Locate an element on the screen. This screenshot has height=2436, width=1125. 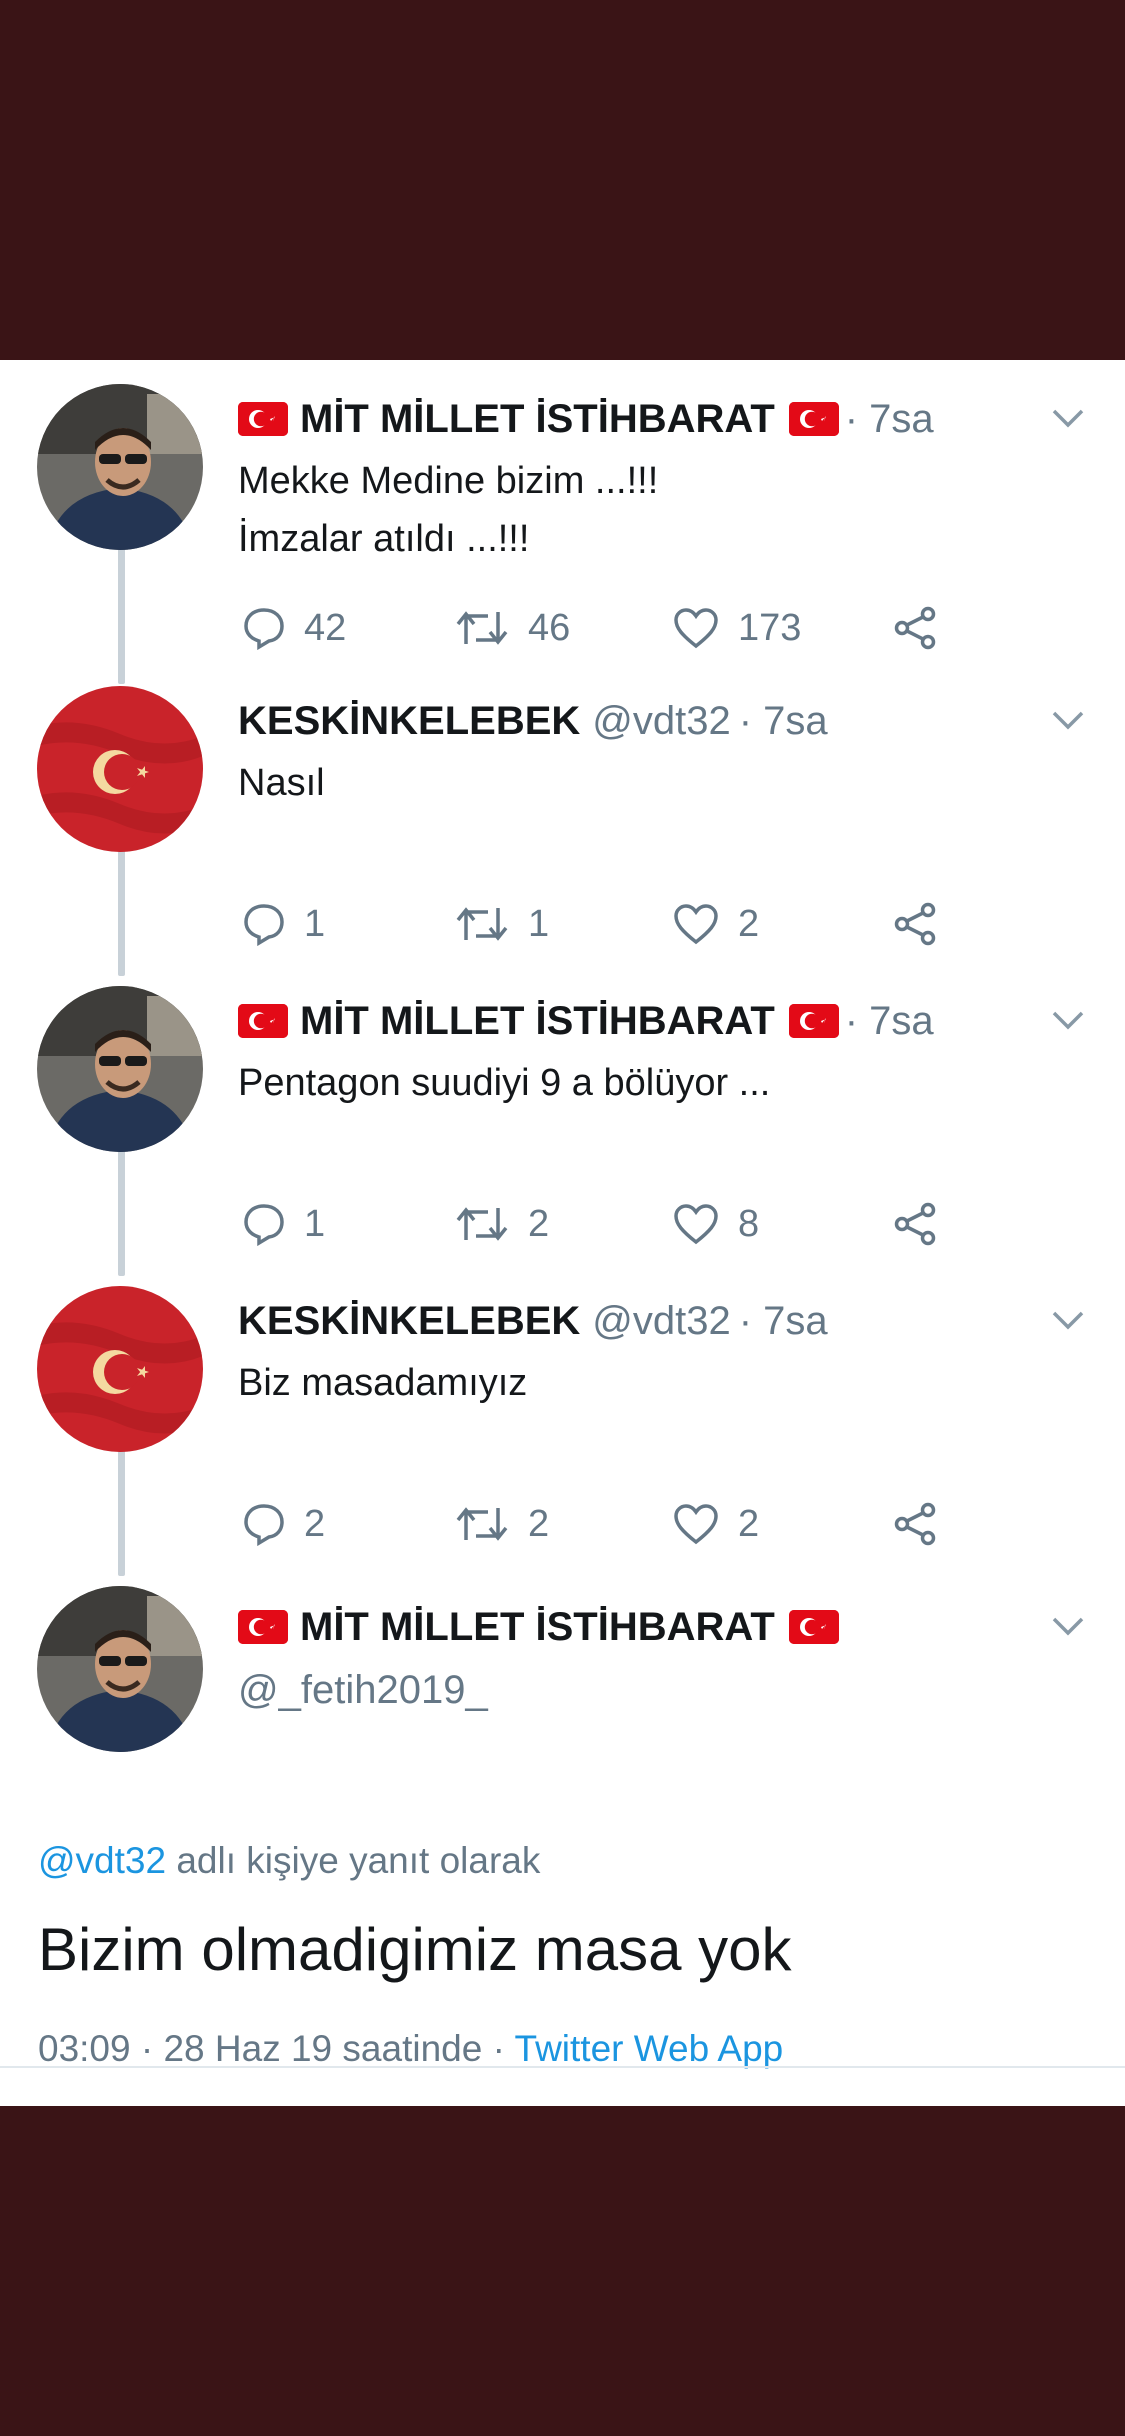
tweet: KESKİNKELEBEK @vdt32 · 7sa Nasıl 1 1 2 is located at coordinates (562, 826).